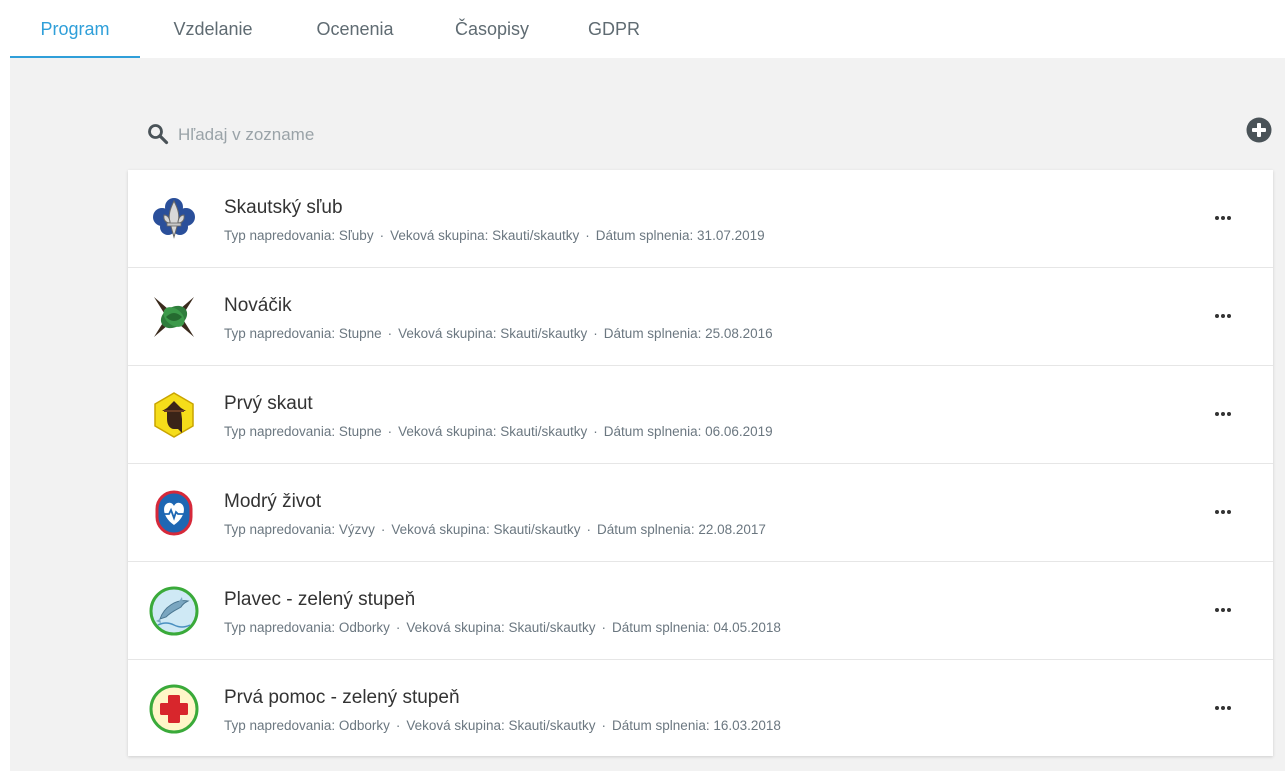 This screenshot has width=1285, height=771. What do you see at coordinates (355, 29) in the screenshot?
I see `tab-ocenenia: Ocenenia` at bounding box center [355, 29].